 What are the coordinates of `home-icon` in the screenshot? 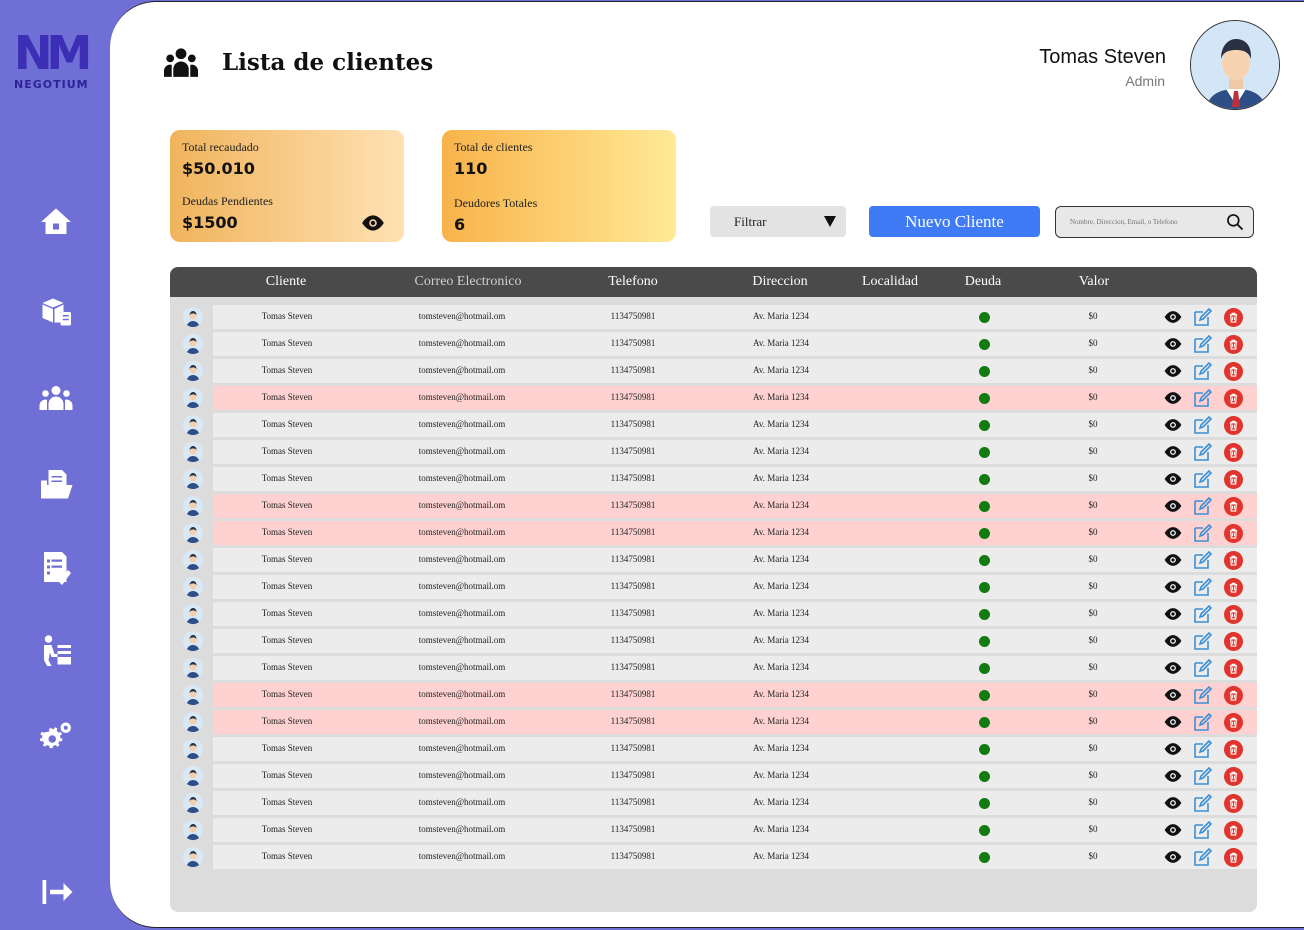 It's located at (56, 222).